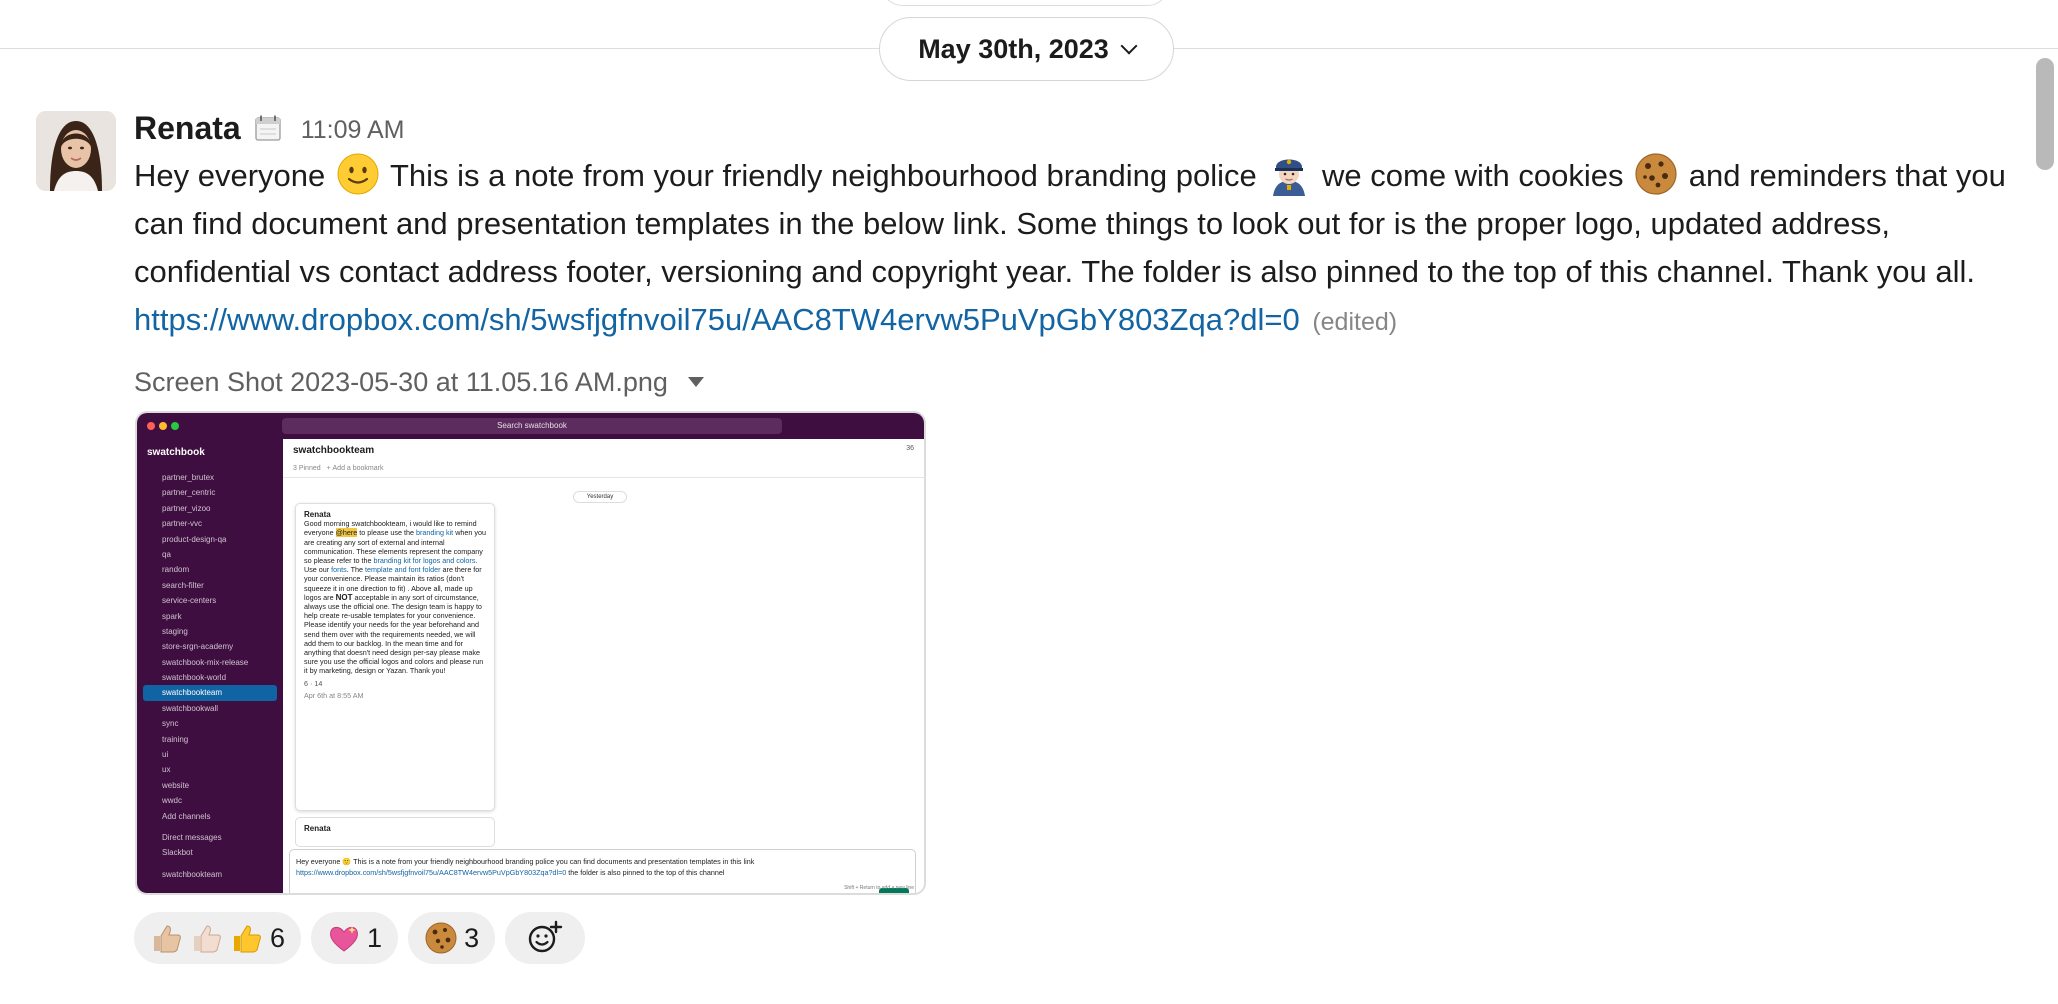 This screenshot has width=2058, height=1004. I want to click on mock-workspace-name: swatchbook, so click(176, 452).